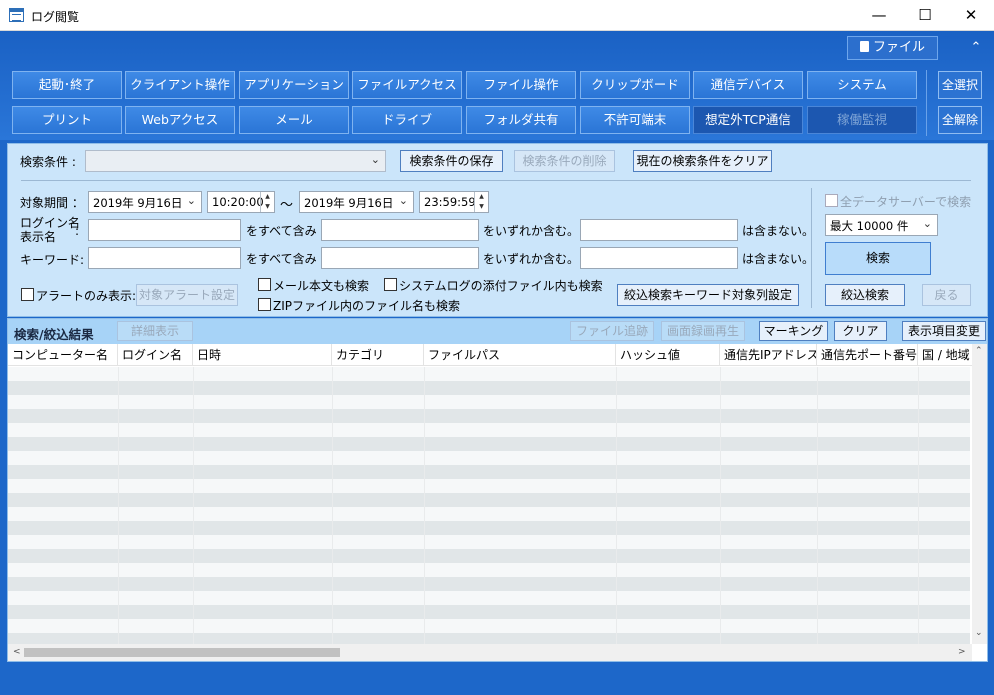 The image size is (994, 695). What do you see at coordinates (267, 202) in the screenshot?
I see `start-time-spinner: ▲ ▼` at bounding box center [267, 202].